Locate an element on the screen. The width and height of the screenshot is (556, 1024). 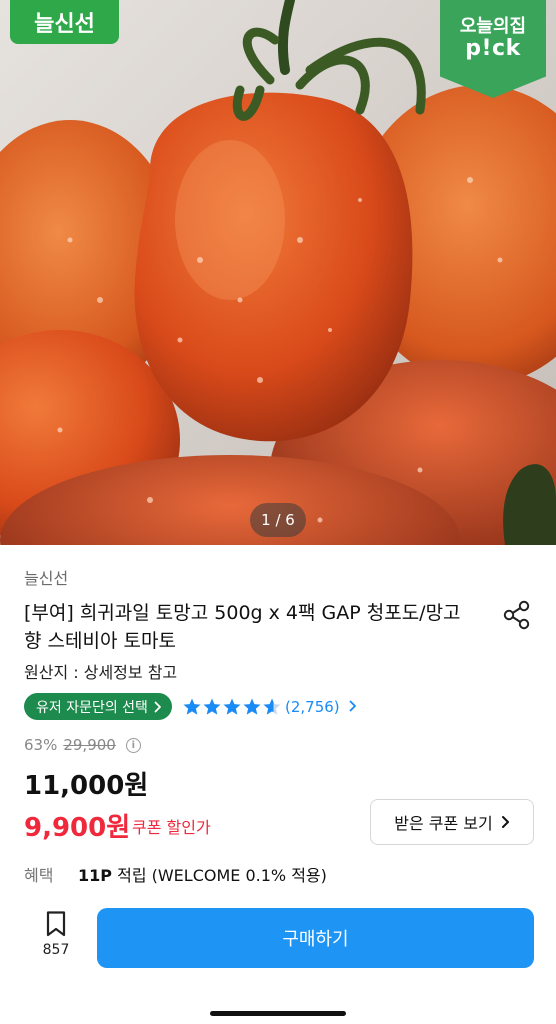
buy-button: 구매하기 is located at coordinates (315, 938).